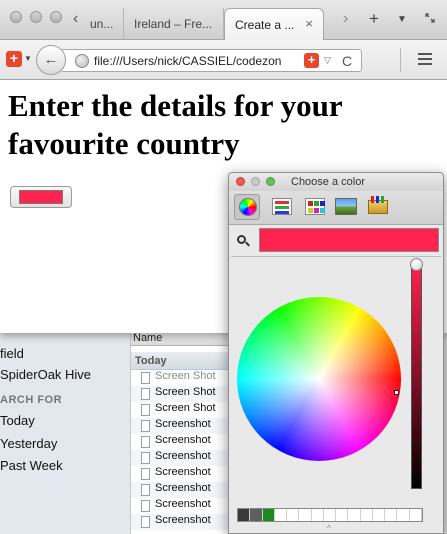 This screenshot has width=447, height=534. Describe the element at coordinates (199, 61) in the screenshot. I see `url-text: file:///Users/nick/CASSIEL/codezon` at that location.